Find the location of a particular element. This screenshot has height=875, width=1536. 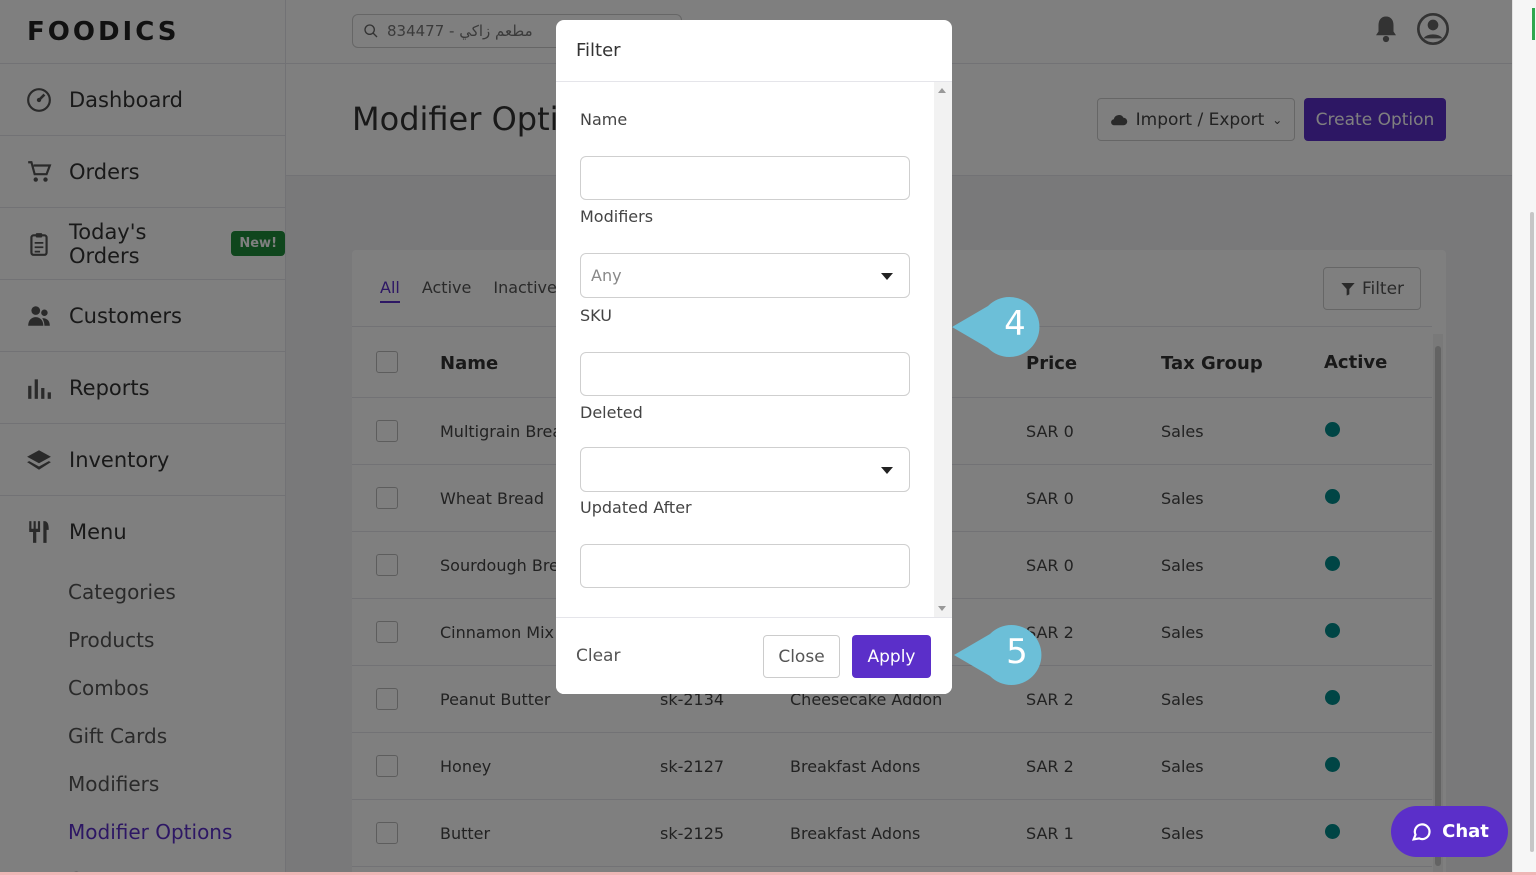

step-callout-5: 5 is located at coordinates (1000, 654).